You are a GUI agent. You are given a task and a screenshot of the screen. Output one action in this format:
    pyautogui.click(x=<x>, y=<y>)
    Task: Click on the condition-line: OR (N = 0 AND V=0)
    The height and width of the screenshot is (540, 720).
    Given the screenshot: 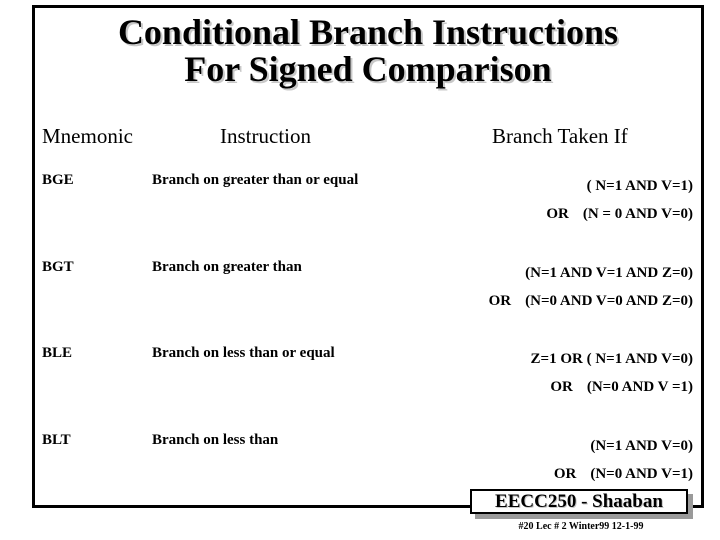 What is the action you would take?
    pyautogui.click(x=619, y=214)
    